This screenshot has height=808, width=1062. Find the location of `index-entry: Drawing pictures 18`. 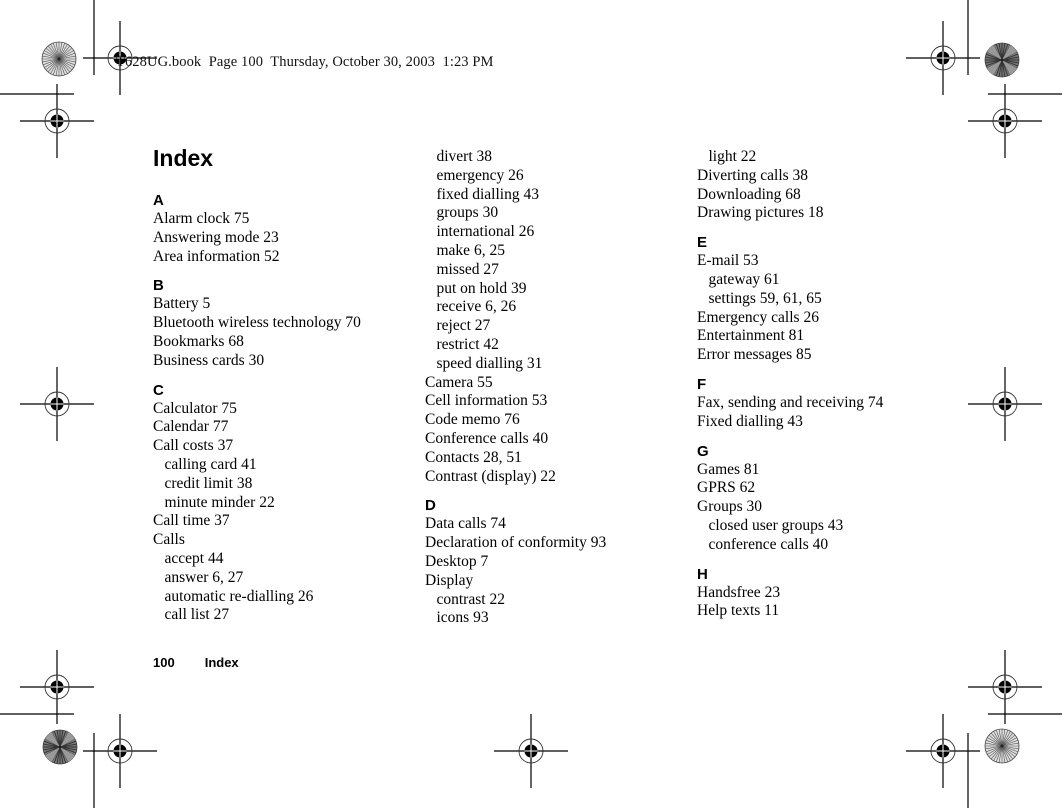

index-entry: Drawing pictures 18 is located at coordinates (760, 213).